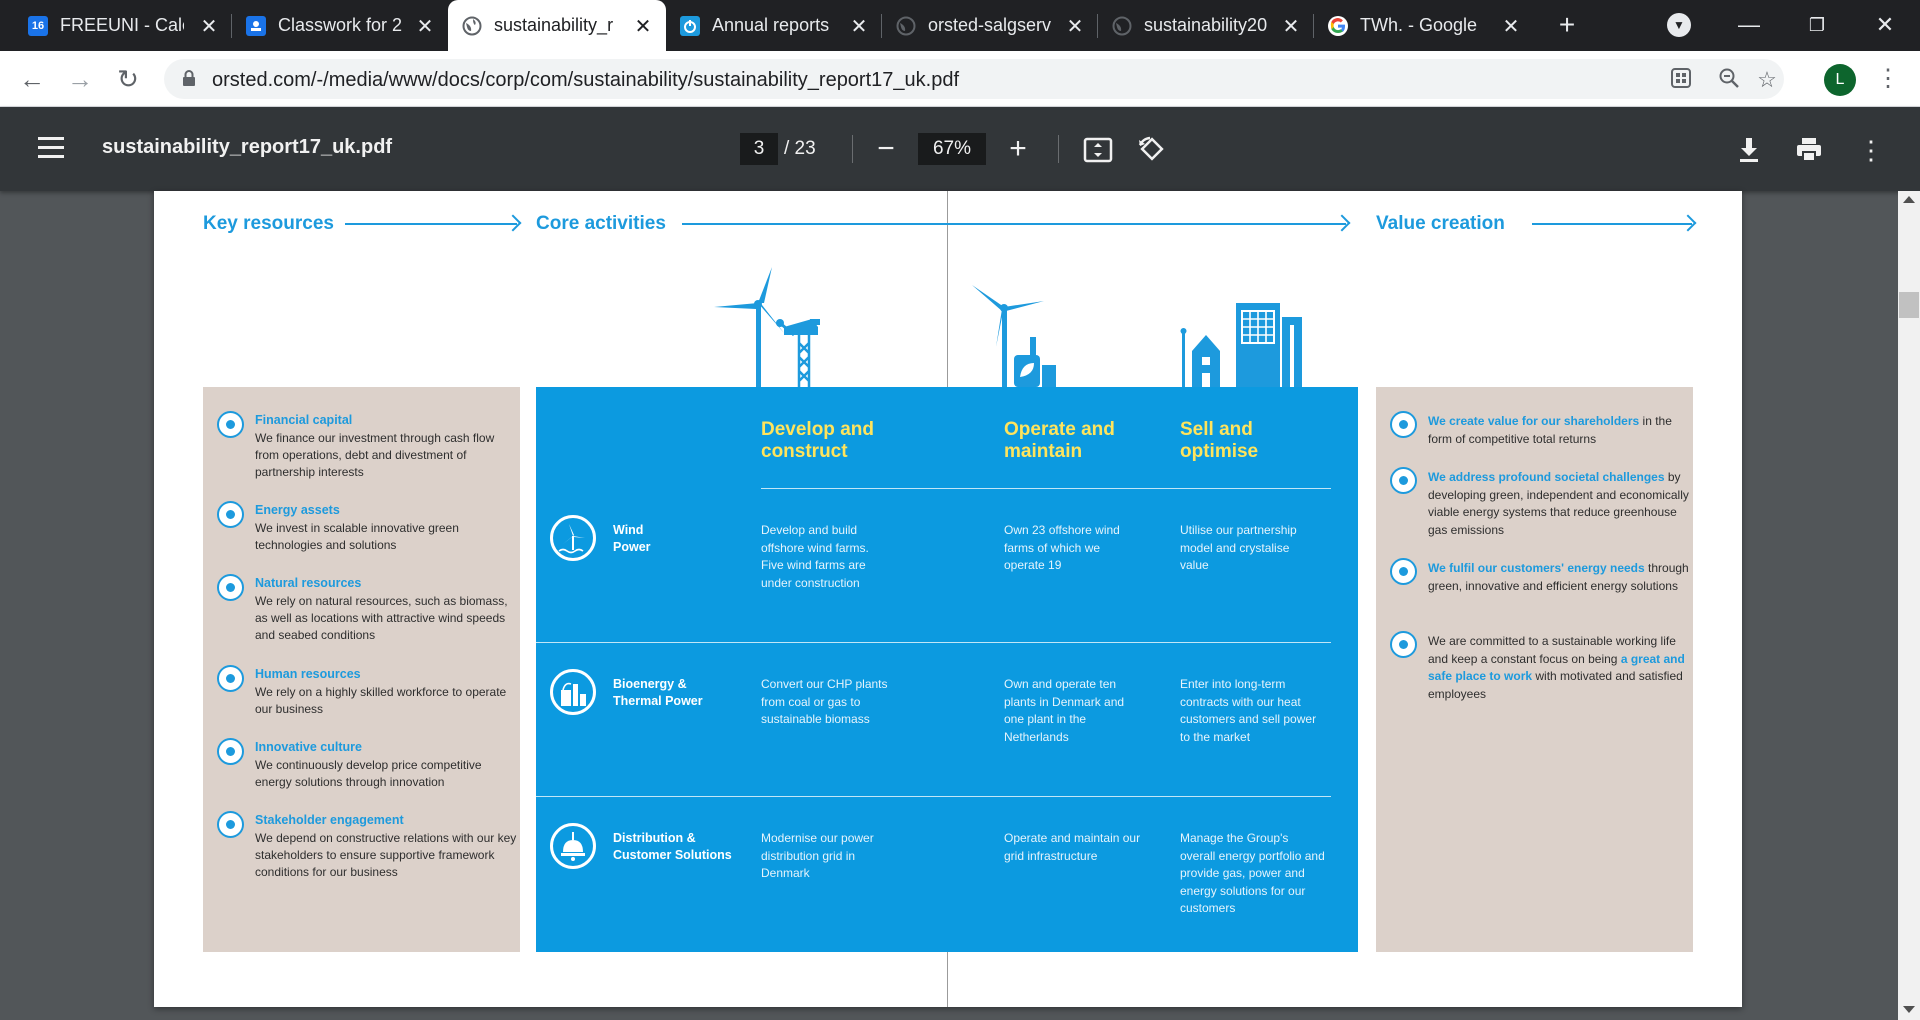 Image resolution: width=1920 pixels, height=1020 pixels. I want to click on tab-annual-reports: Annual reports ✕, so click(774, 25).